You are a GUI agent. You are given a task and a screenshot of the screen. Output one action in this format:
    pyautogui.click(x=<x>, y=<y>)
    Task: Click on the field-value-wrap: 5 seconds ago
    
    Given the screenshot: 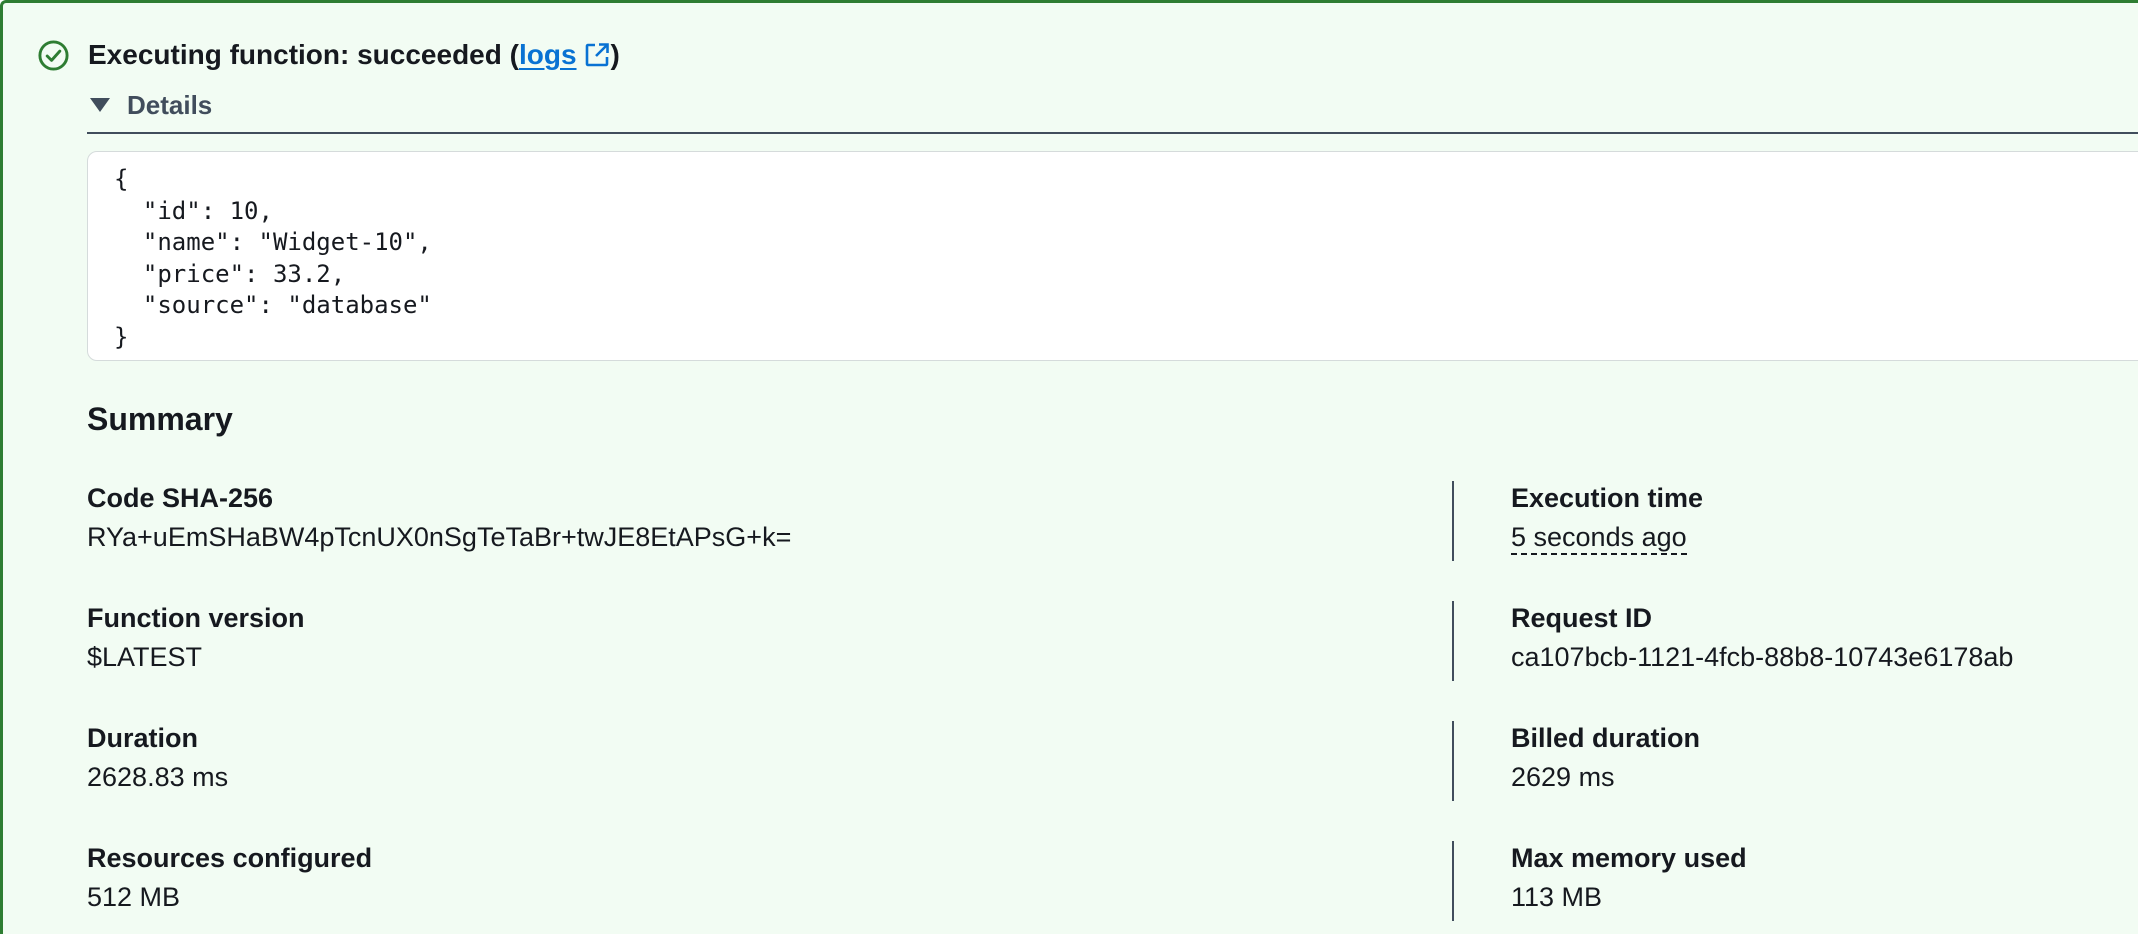 What is the action you would take?
    pyautogui.click(x=1607, y=537)
    